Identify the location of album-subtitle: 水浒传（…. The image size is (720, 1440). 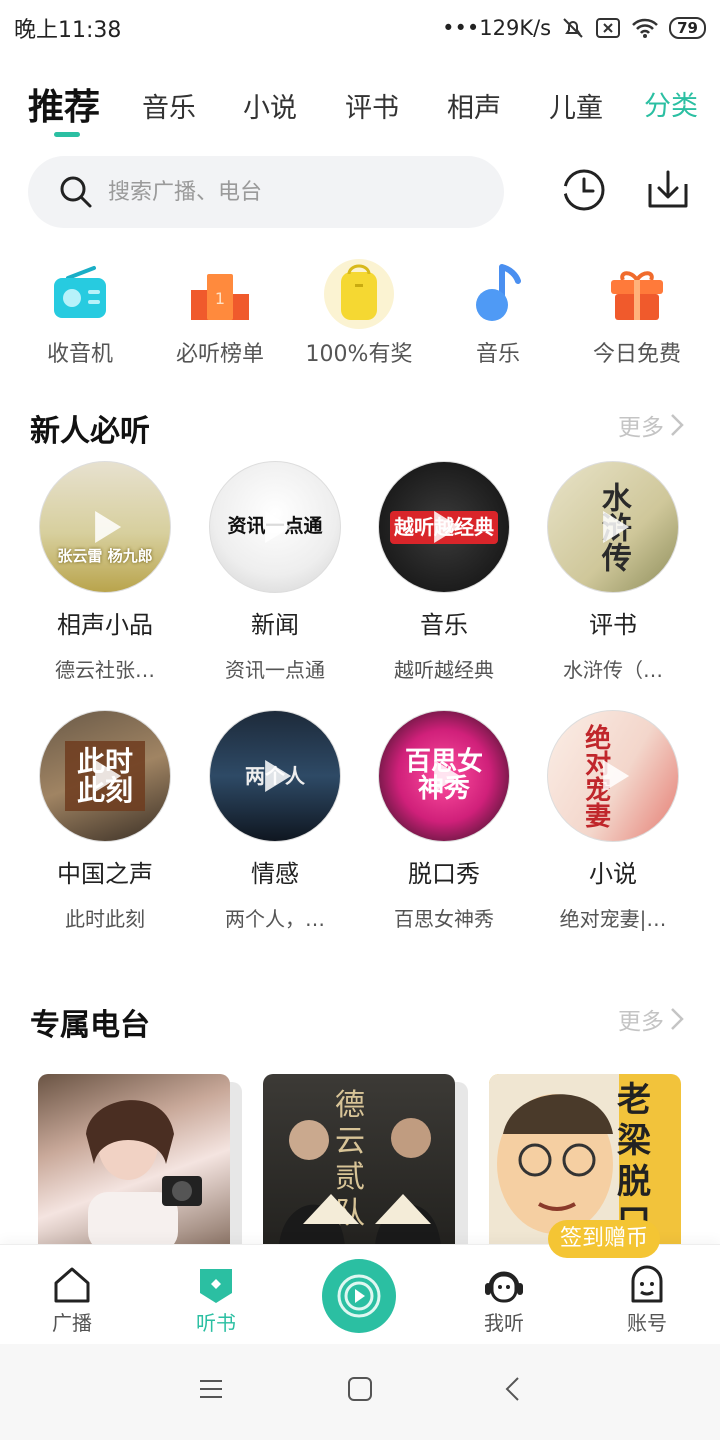
(613, 670).